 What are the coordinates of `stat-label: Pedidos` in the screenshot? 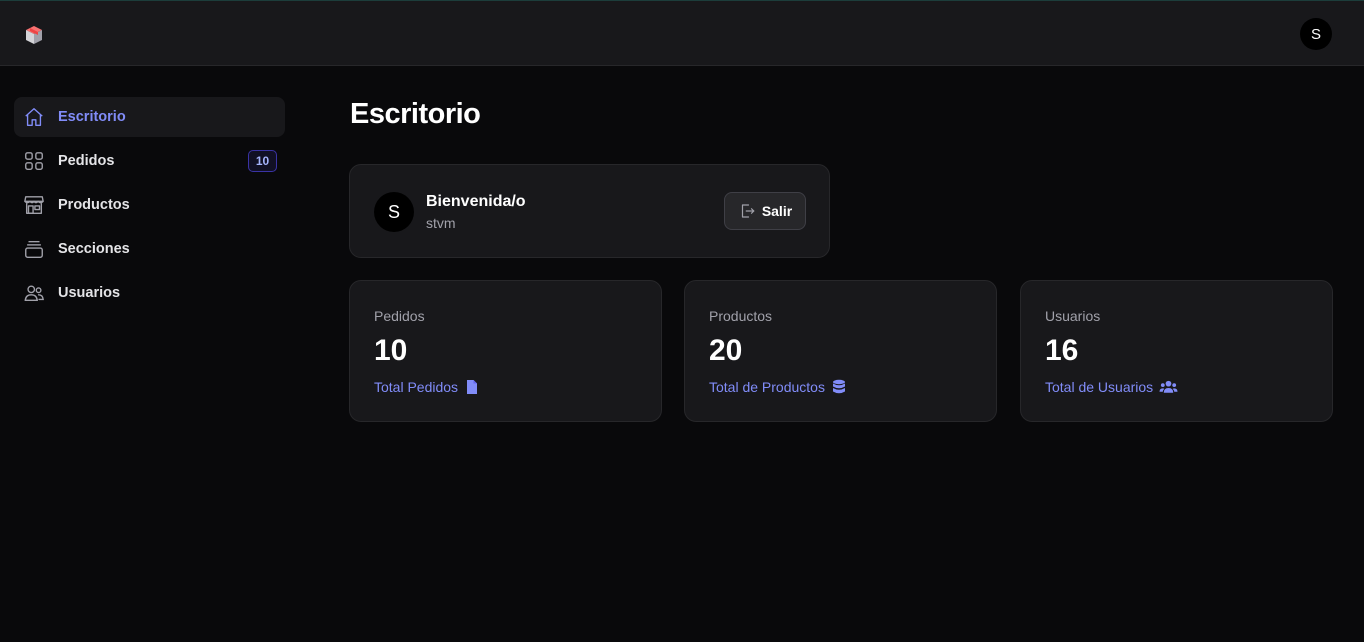 It's located at (399, 316).